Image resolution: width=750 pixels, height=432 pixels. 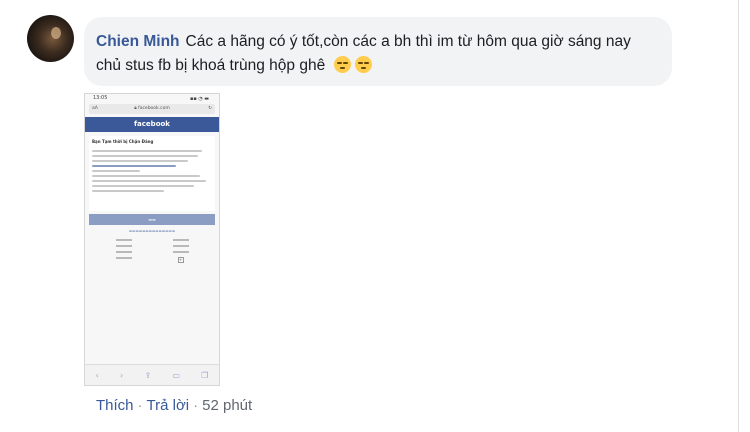 I want to click on bookmarks-icon: ▭, so click(x=176, y=375).